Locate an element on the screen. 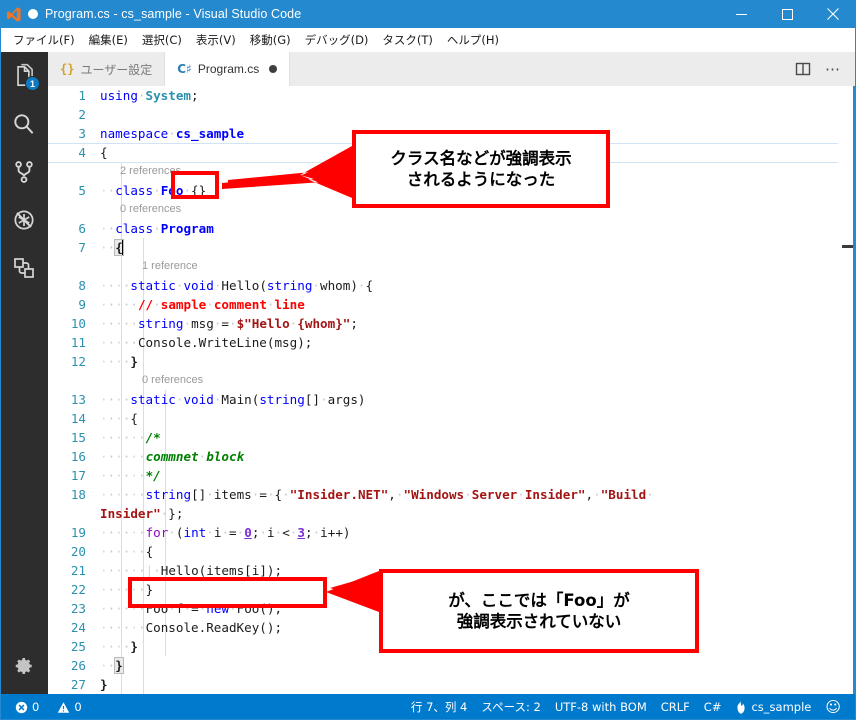 The height and width of the screenshot is (720, 856). line-number: 14 is located at coordinates (78, 418).